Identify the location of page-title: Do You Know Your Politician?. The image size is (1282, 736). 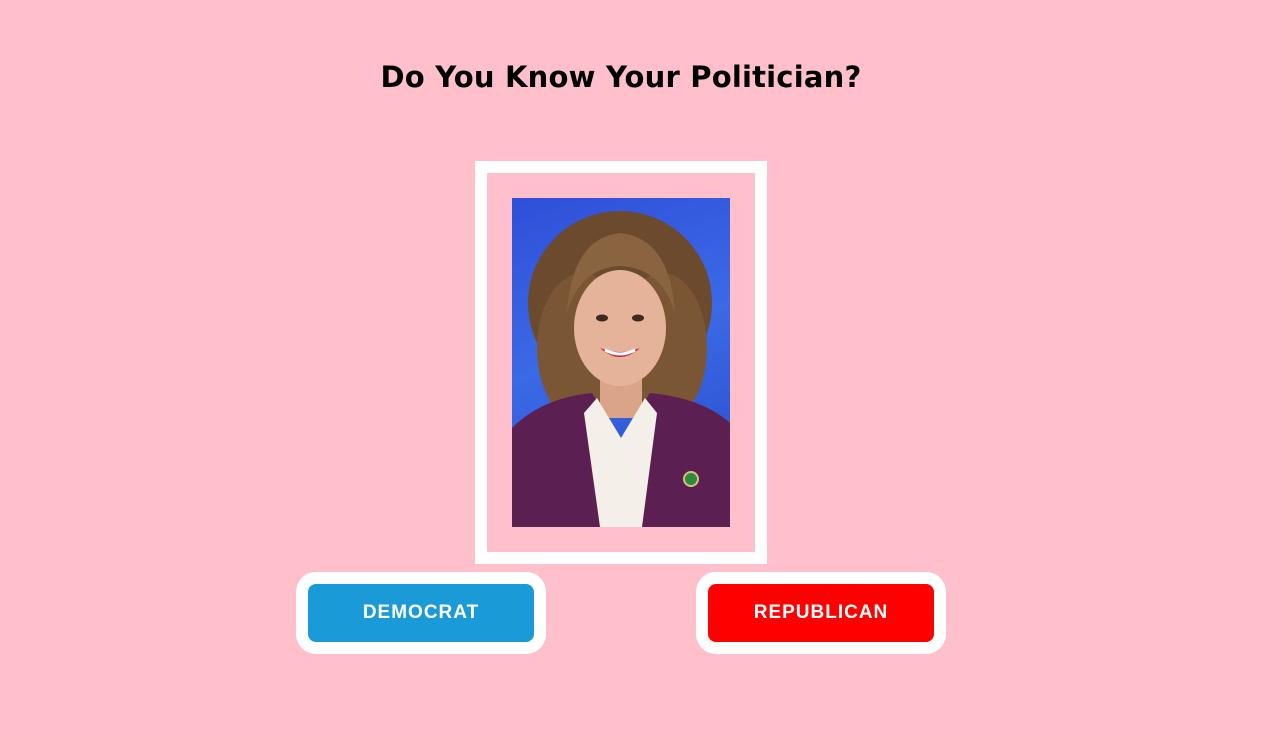
(621, 77).